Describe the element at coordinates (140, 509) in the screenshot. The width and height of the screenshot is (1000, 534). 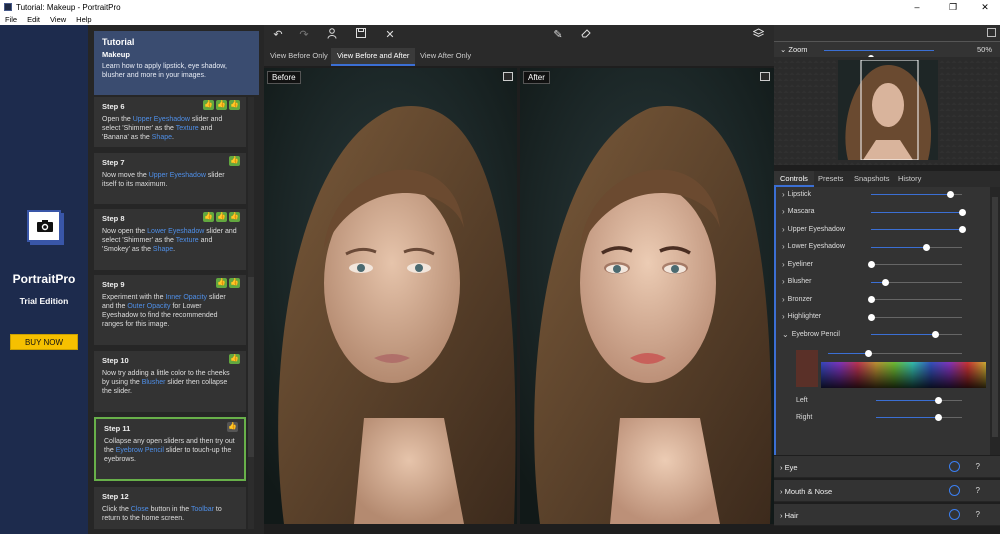
I see `step-keyword-link: Close` at that location.